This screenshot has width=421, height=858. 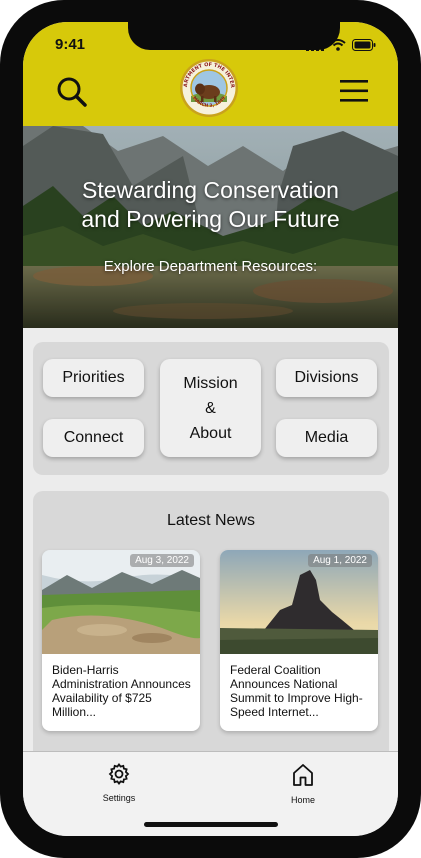 I want to click on battery-icon, so click(x=364, y=45).